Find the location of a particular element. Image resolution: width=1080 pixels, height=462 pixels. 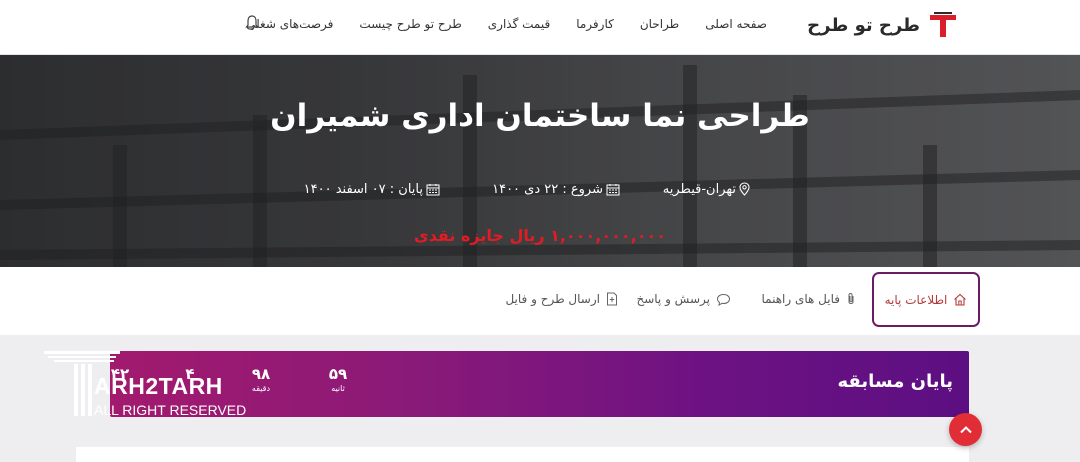

seconds-label: ثانیه is located at coordinates (338, 388).